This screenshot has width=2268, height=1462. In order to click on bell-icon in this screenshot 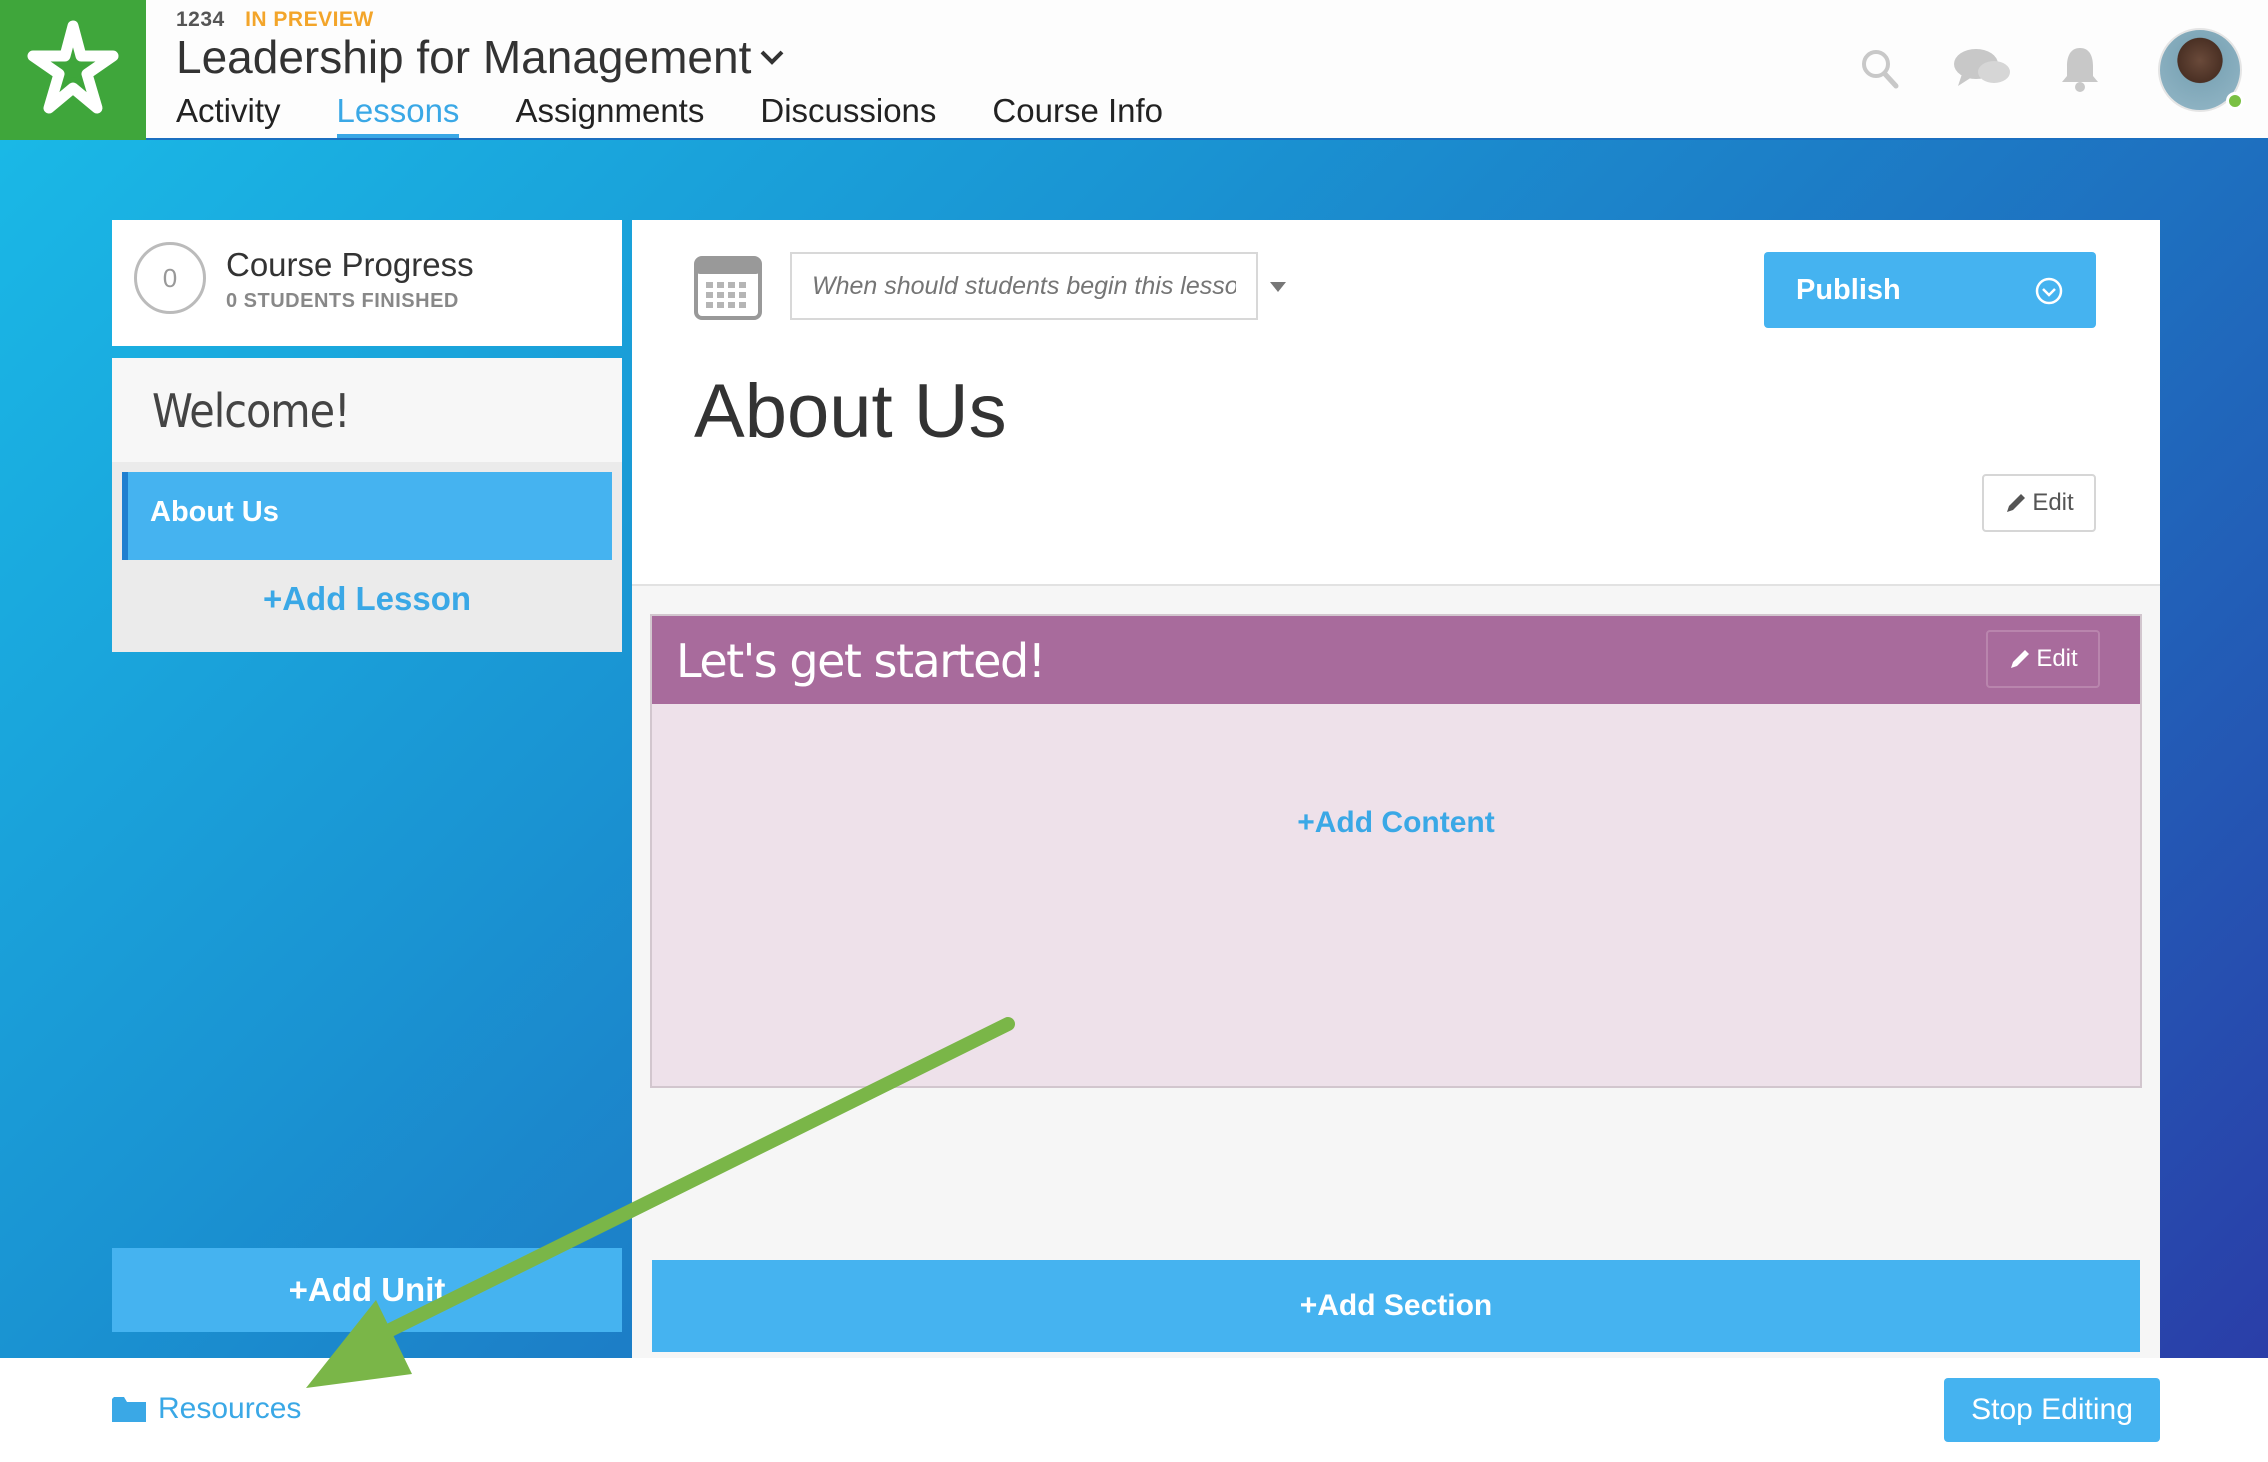, I will do `click(2080, 69)`.